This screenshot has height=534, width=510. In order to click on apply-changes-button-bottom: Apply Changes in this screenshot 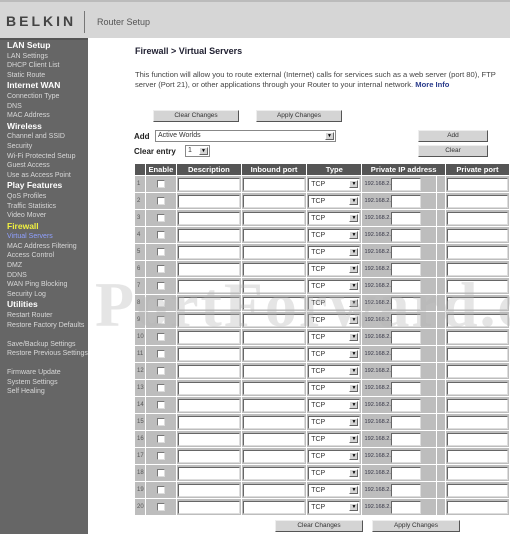, I will do `click(416, 526)`.